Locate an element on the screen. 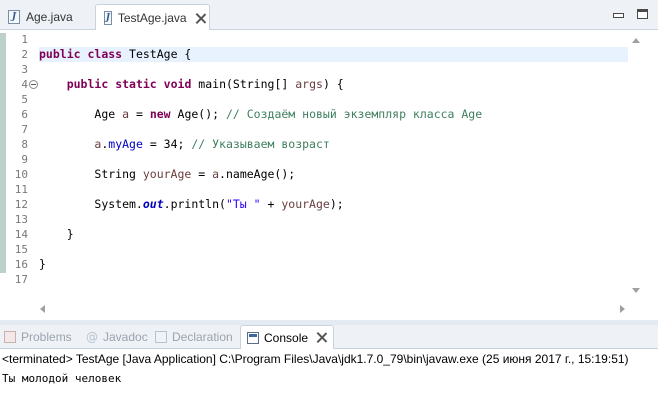 The width and height of the screenshot is (658, 409). code-line-12: System.out.println("Ты " + yourAge); is located at coordinates (333, 204).